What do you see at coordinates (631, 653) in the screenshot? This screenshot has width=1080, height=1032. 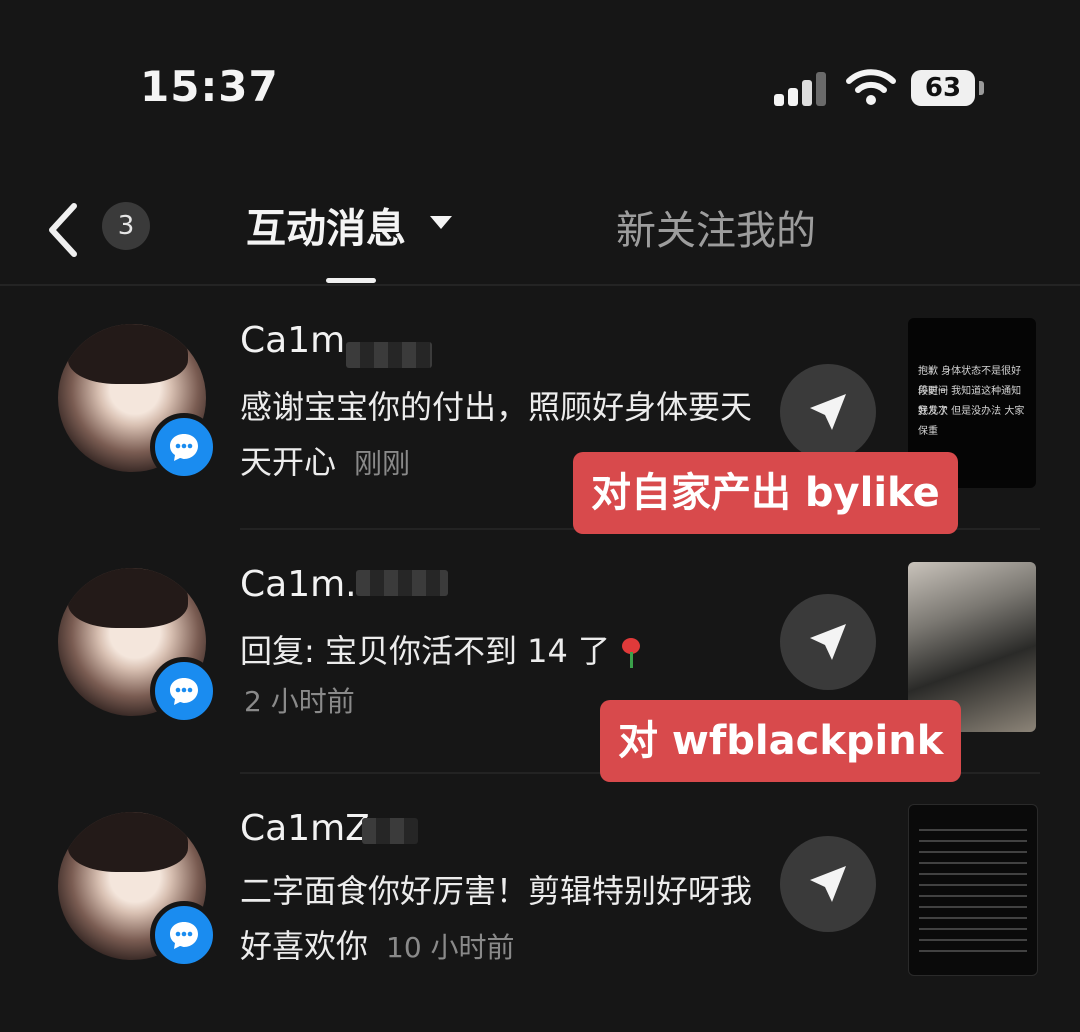 I see `rose-icon` at bounding box center [631, 653].